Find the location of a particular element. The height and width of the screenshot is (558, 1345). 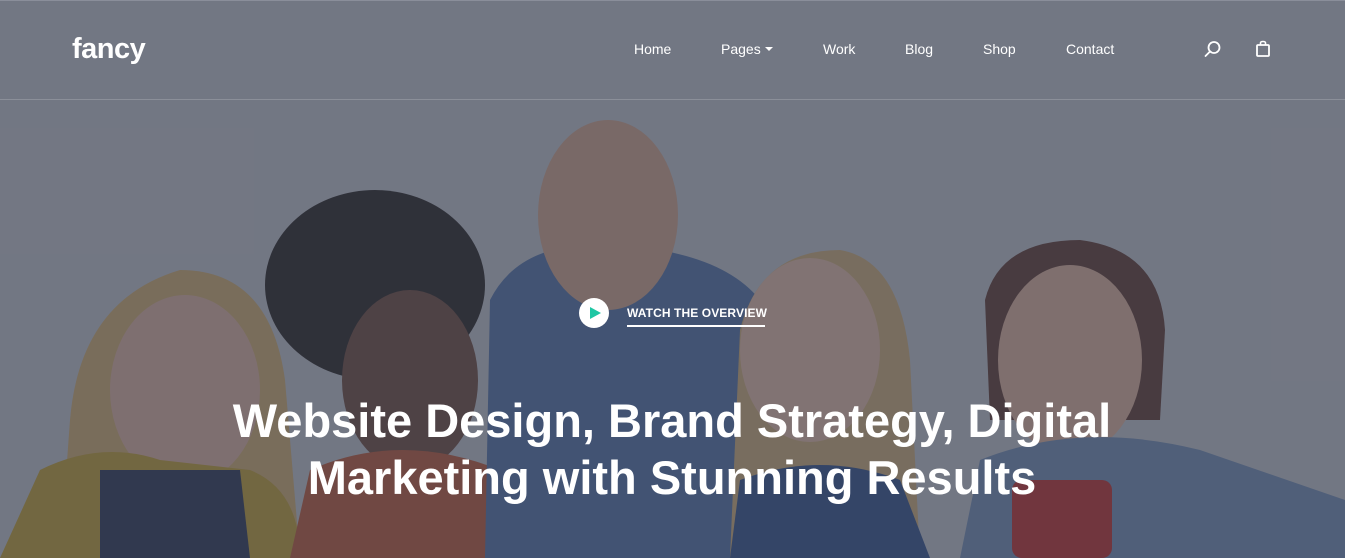

nav-item-pages-label: Pages is located at coordinates (741, 49).